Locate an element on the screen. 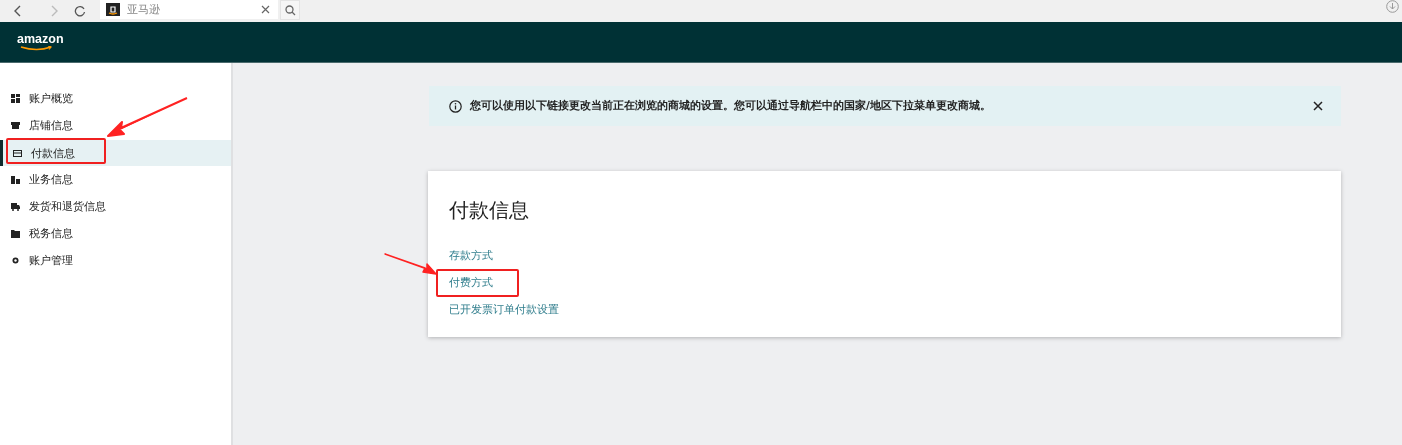 The width and height of the screenshot is (1402, 445). tab-title: 亚马逊 is located at coordinates (143, 9).